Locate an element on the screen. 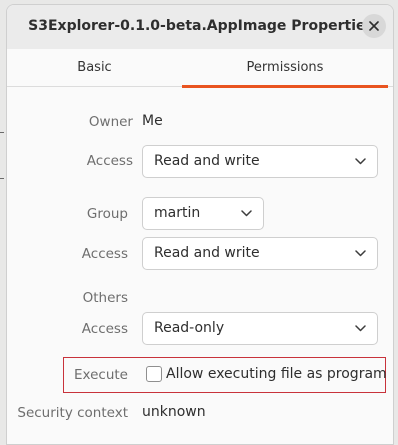 Image resolution: width=398 pixels, height=445 pixels. tab-permissions-label: Permissions is located at coordinates (285, 67).